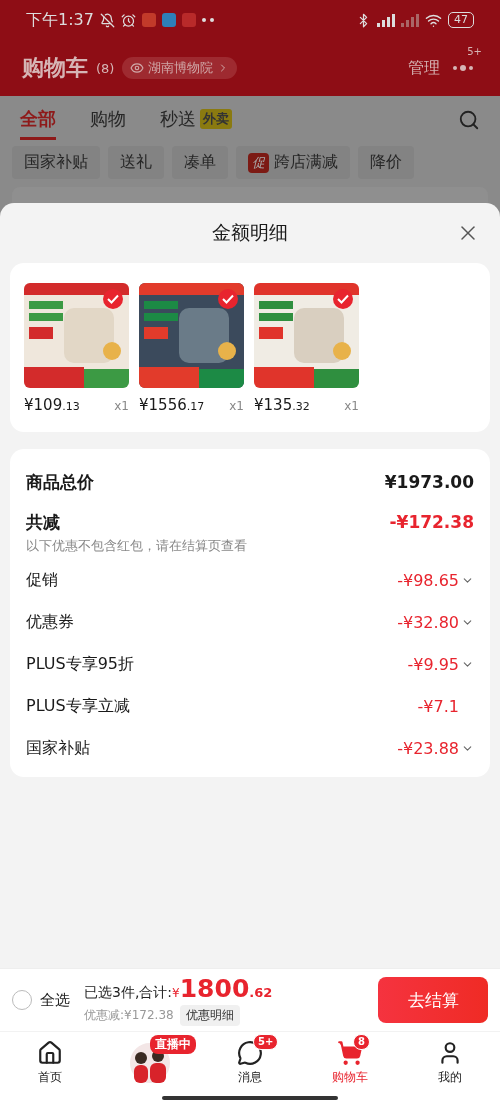 The height and width of the screenshot is (1111, 500). I want to click on live-badge: 直播中, so click(173, 1044).